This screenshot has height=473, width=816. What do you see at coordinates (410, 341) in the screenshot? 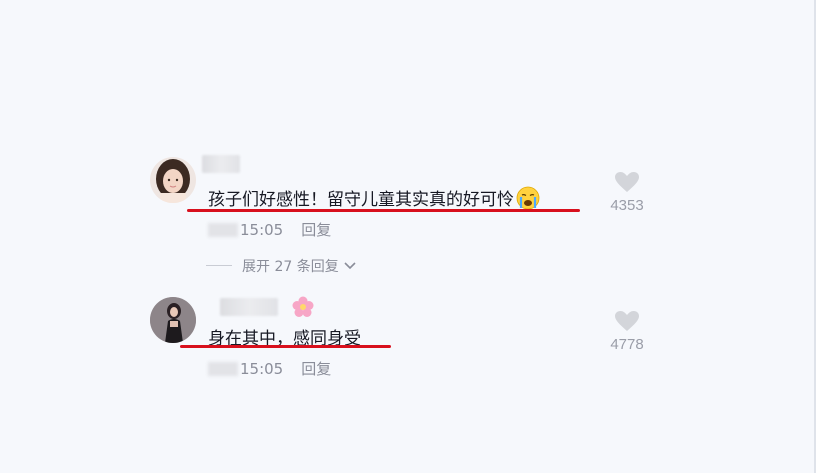
I see `comment-item: 身在其中，感同身受 15:05 回复 4778` at bounding box center [410, 341].